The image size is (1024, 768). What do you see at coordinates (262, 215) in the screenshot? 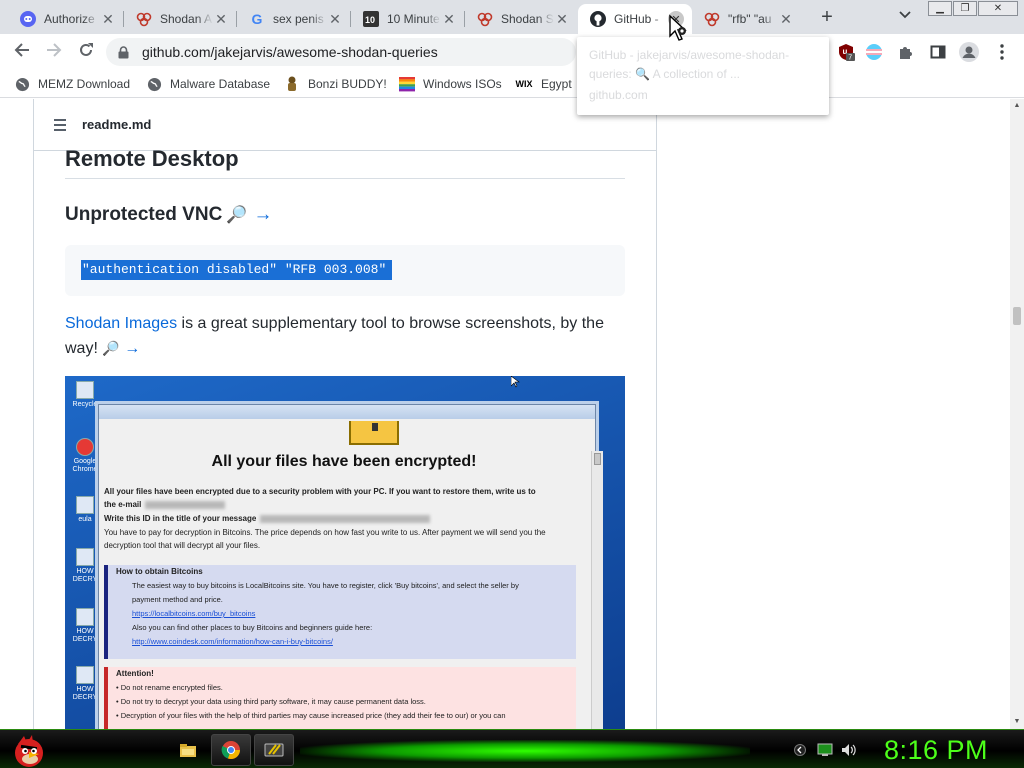
I see `shodan-query-link: →` at bounding box center [262, 215].